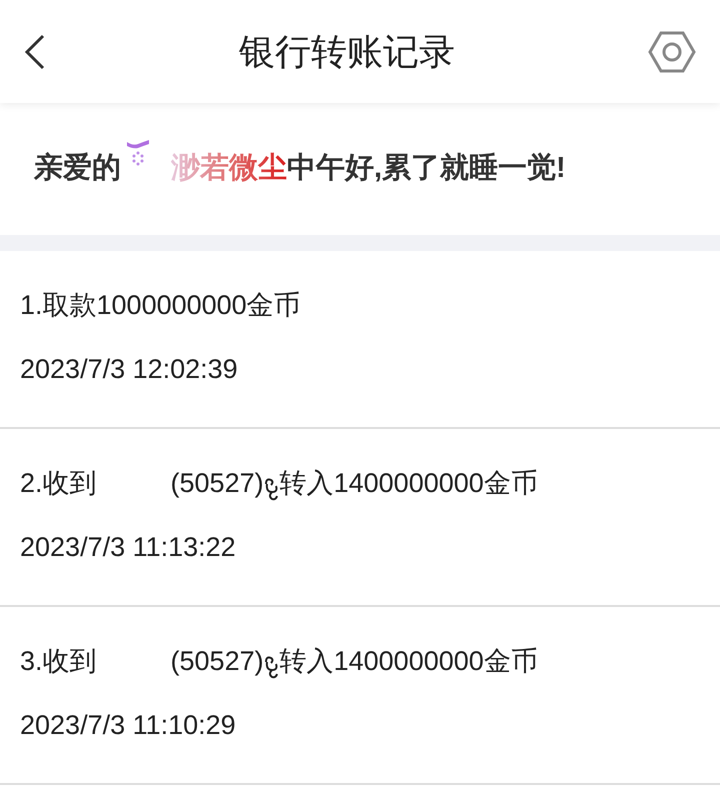 This screenshot has width=720, height=793. What do you see at coordinates (128, 547) in the screenshot?
I see `record-time: 2023/7/3 11:13:22` at bounding box center [128, 547].